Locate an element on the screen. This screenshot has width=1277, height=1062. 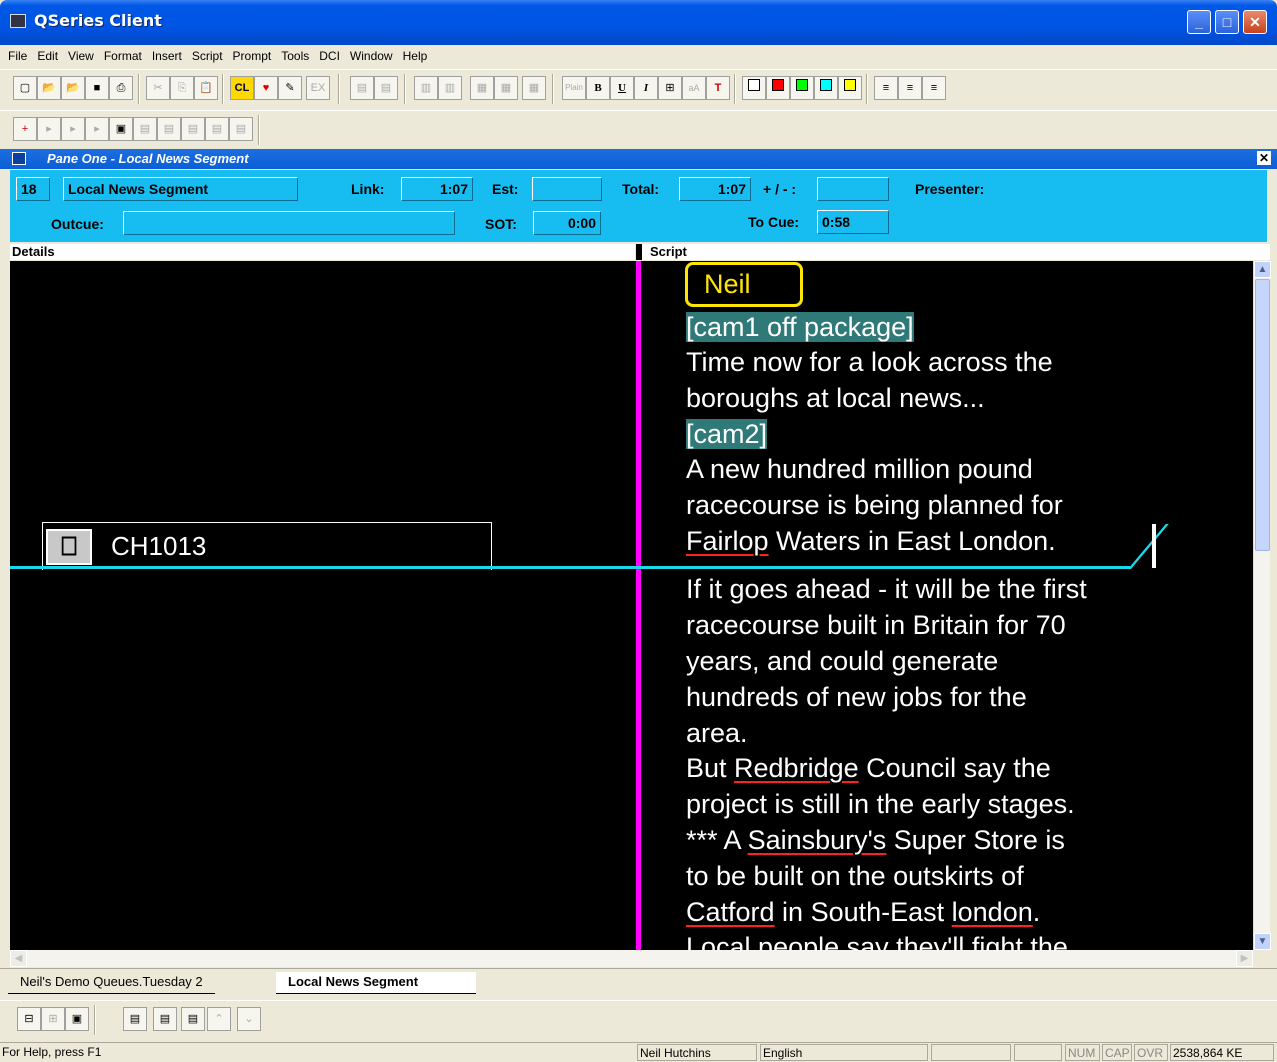
layout-a-icon: ▥ is located at coordinates (426, 88).